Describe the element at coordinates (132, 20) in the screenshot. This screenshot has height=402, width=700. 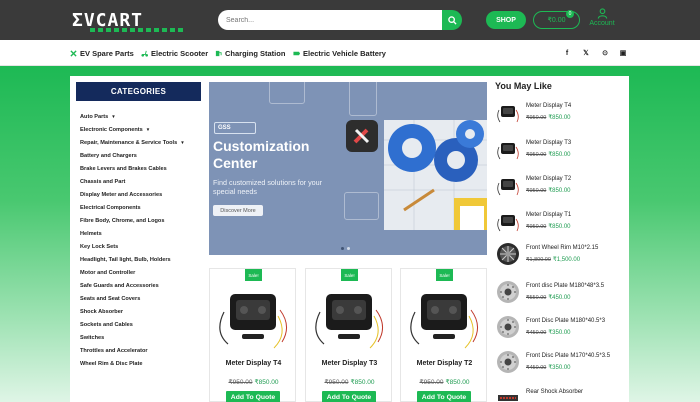
I see `site-logo: ΣVCART` at that location.